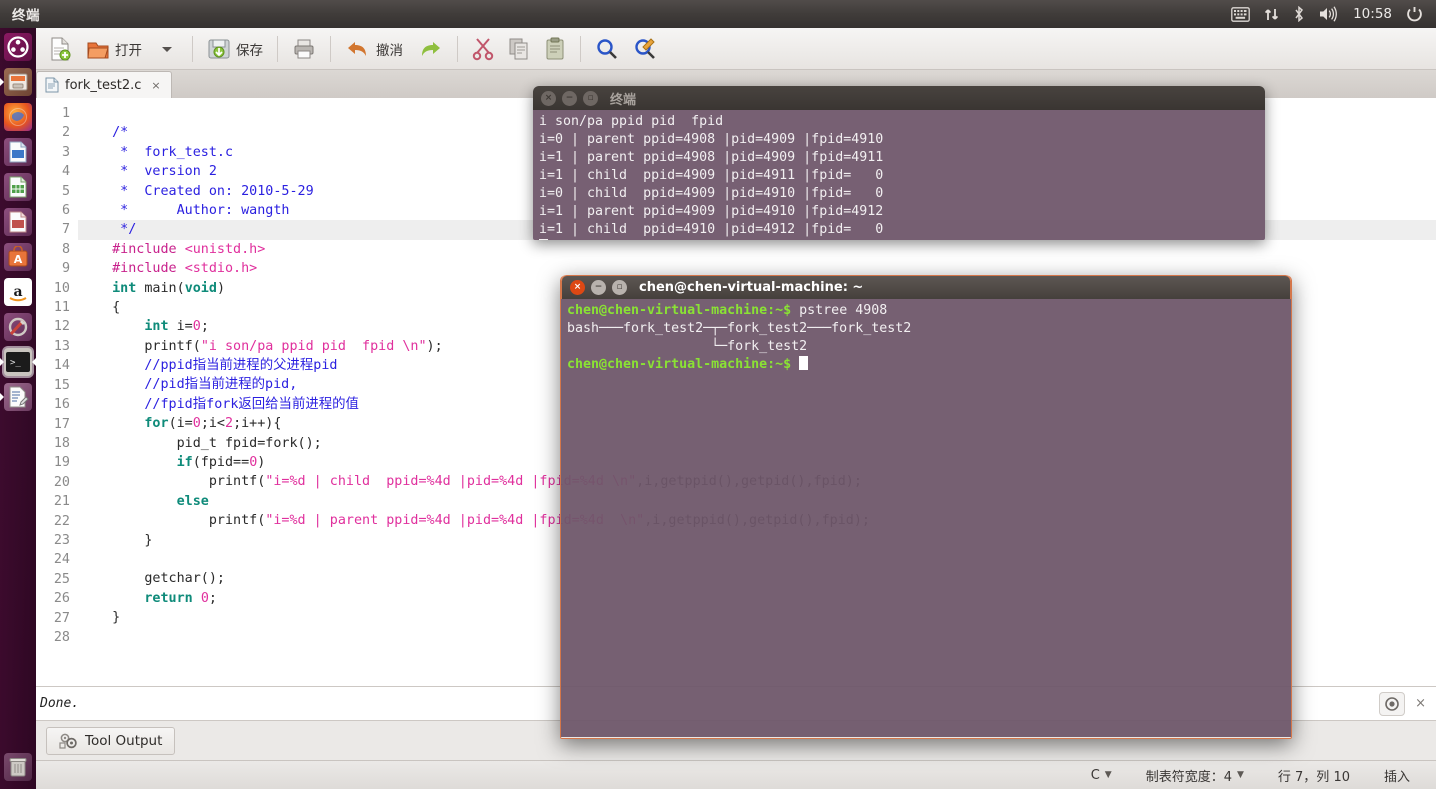 This screenshot has height=789, width=1436. I want to click on bluetooth-icon, so click(1299, 14).